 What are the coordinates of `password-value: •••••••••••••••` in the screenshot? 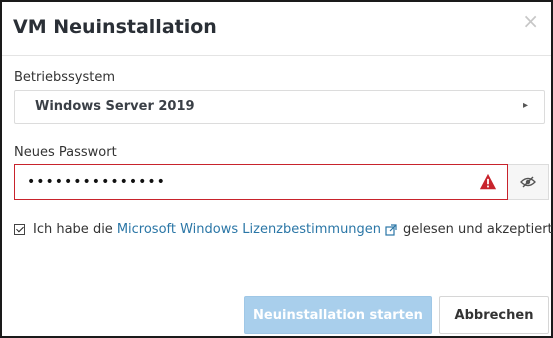 It's located at (96, 182).